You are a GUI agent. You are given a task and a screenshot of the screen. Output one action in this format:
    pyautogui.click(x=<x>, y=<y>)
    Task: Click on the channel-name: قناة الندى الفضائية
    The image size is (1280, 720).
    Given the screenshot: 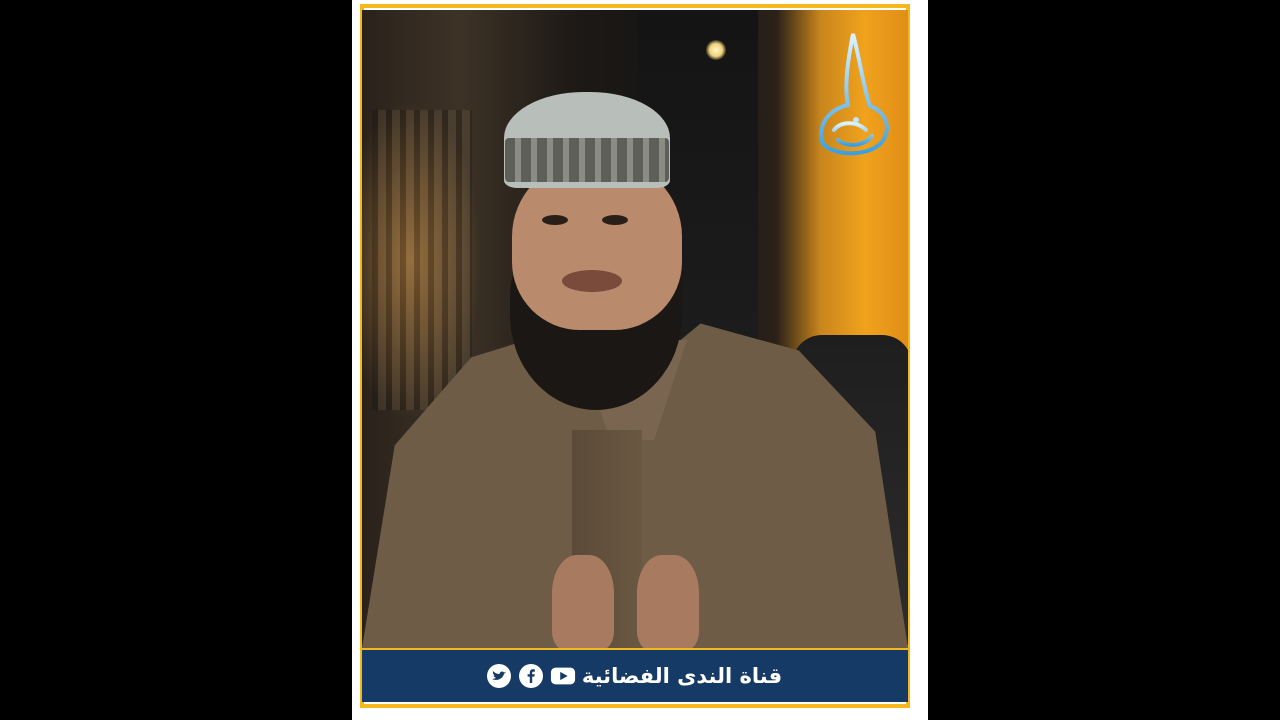 What is the action you would take?
    pyautogui.click(x=682, y=676)
    